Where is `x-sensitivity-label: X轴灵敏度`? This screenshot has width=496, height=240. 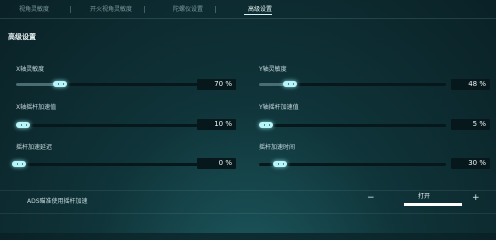
x-sensitivity-label: X轴灵敏度 is located at coordinates (30, 69).